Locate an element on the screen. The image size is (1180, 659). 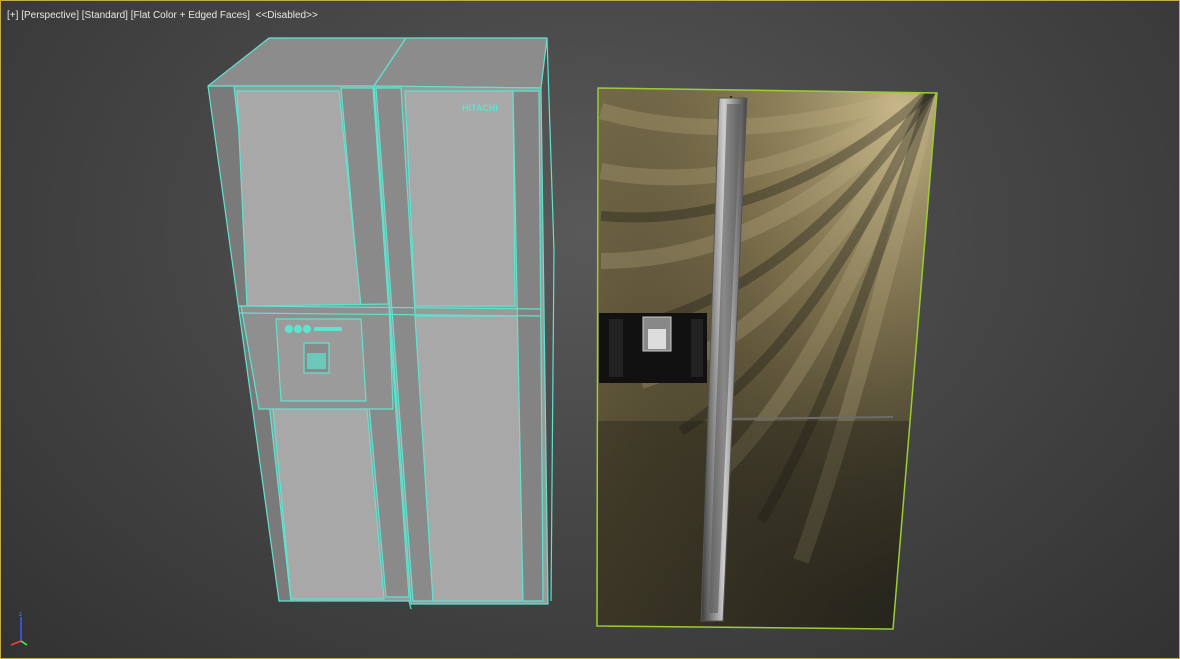
axis-z-label: z is located at coordinates (20, 615).